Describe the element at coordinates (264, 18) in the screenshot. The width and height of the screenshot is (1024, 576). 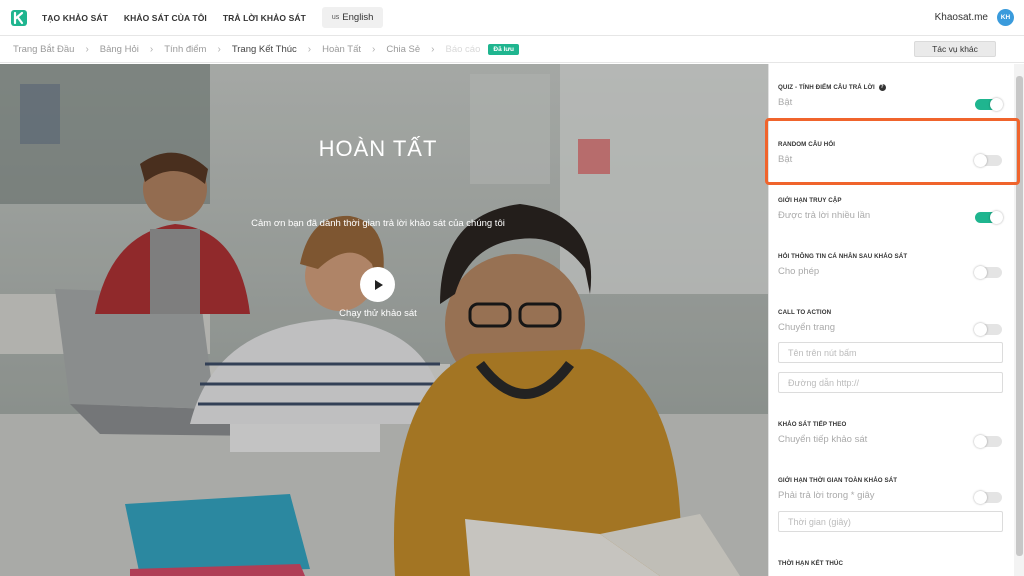
I see `nav-answer-survey: TRẢ LỜI KHẢO SÁT` at that location.